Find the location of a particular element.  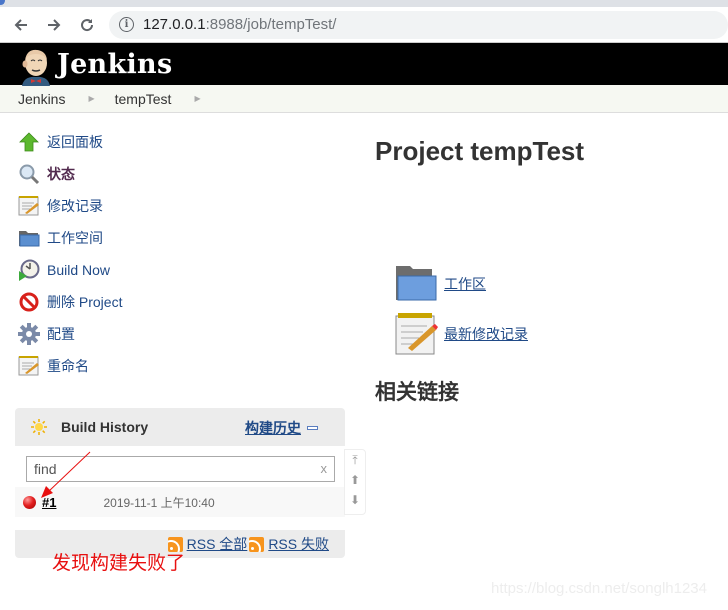

workspace-link-row: 工作区 is located at coordinates (440, 284).